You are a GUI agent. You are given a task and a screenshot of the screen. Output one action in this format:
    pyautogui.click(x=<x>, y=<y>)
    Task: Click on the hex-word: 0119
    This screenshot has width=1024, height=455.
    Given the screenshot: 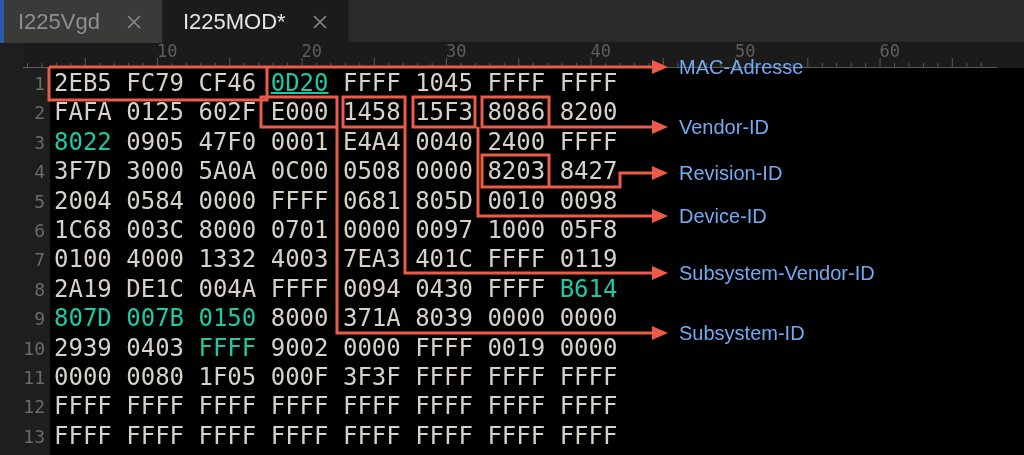 What is the action you would take?
    pyautogui.click(x=588, y=260)
    